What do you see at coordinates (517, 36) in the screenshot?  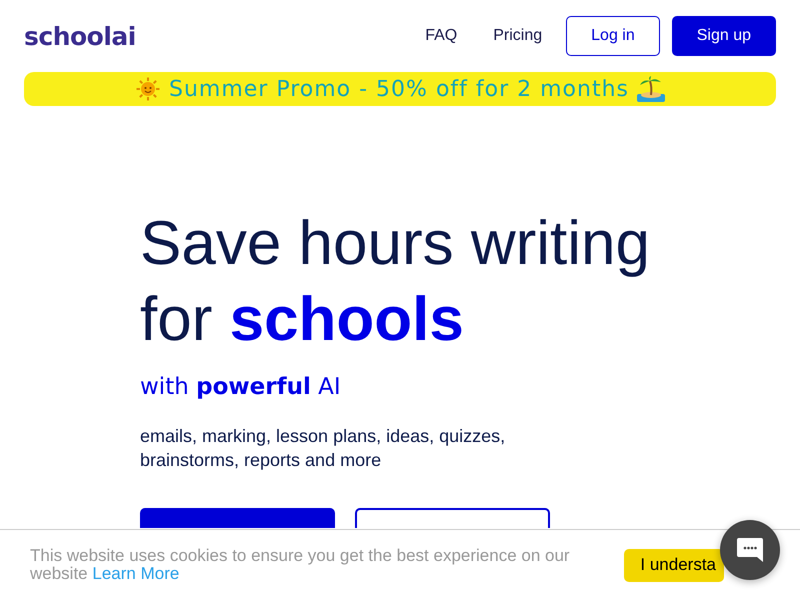 I see `nav-link: Pricing` at bounding box center [517, 36].